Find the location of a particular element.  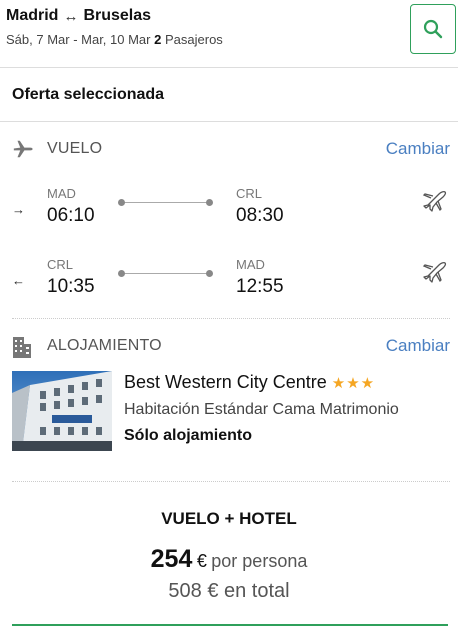

building-icon is located at coordinates (22, 349).